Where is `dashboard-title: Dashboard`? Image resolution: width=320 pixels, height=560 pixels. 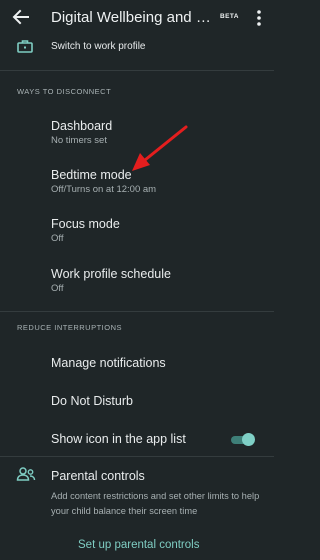 dashboard-title: Dashboard is located at coordinates (82, 126).